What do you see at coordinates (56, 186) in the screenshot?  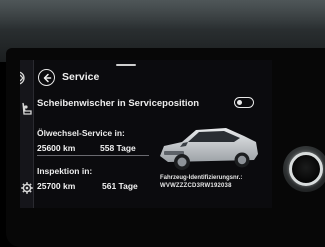 I see `inspection-distance: 25700 km` at bounding box center [56, 186].